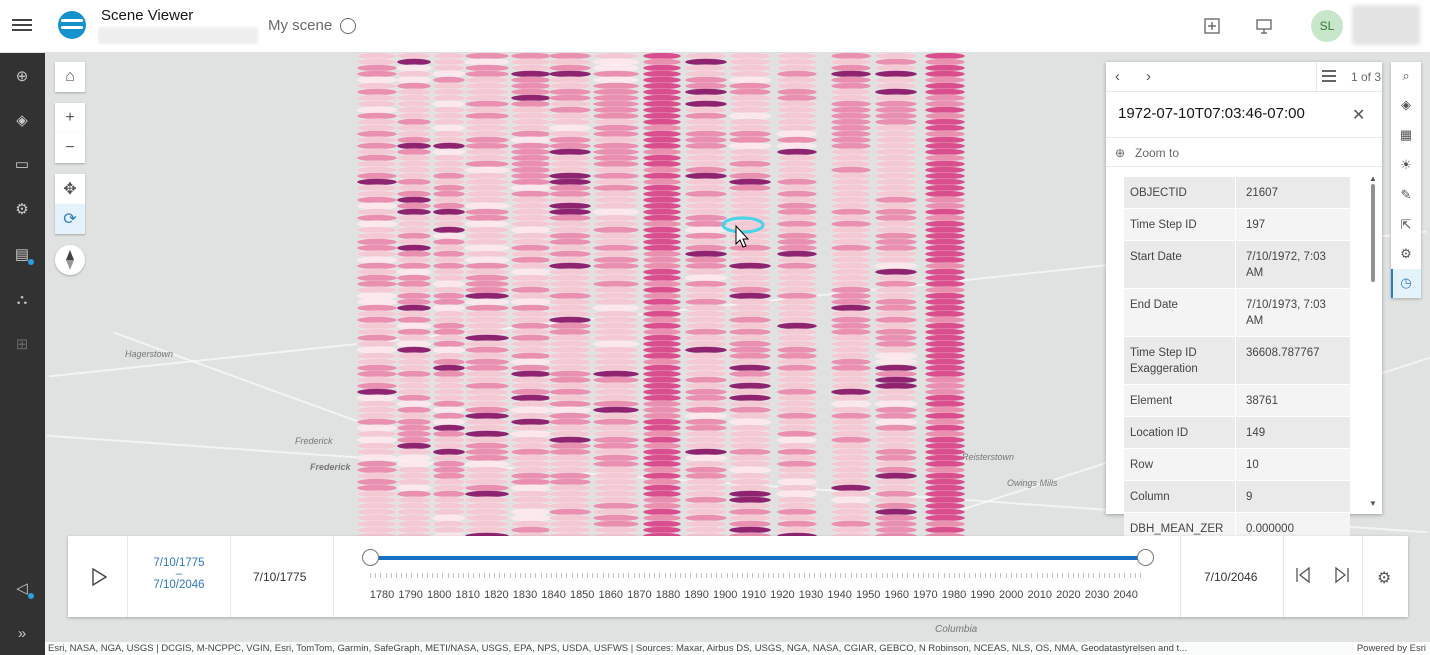  I want to click on play-icon, so click(99, 577).